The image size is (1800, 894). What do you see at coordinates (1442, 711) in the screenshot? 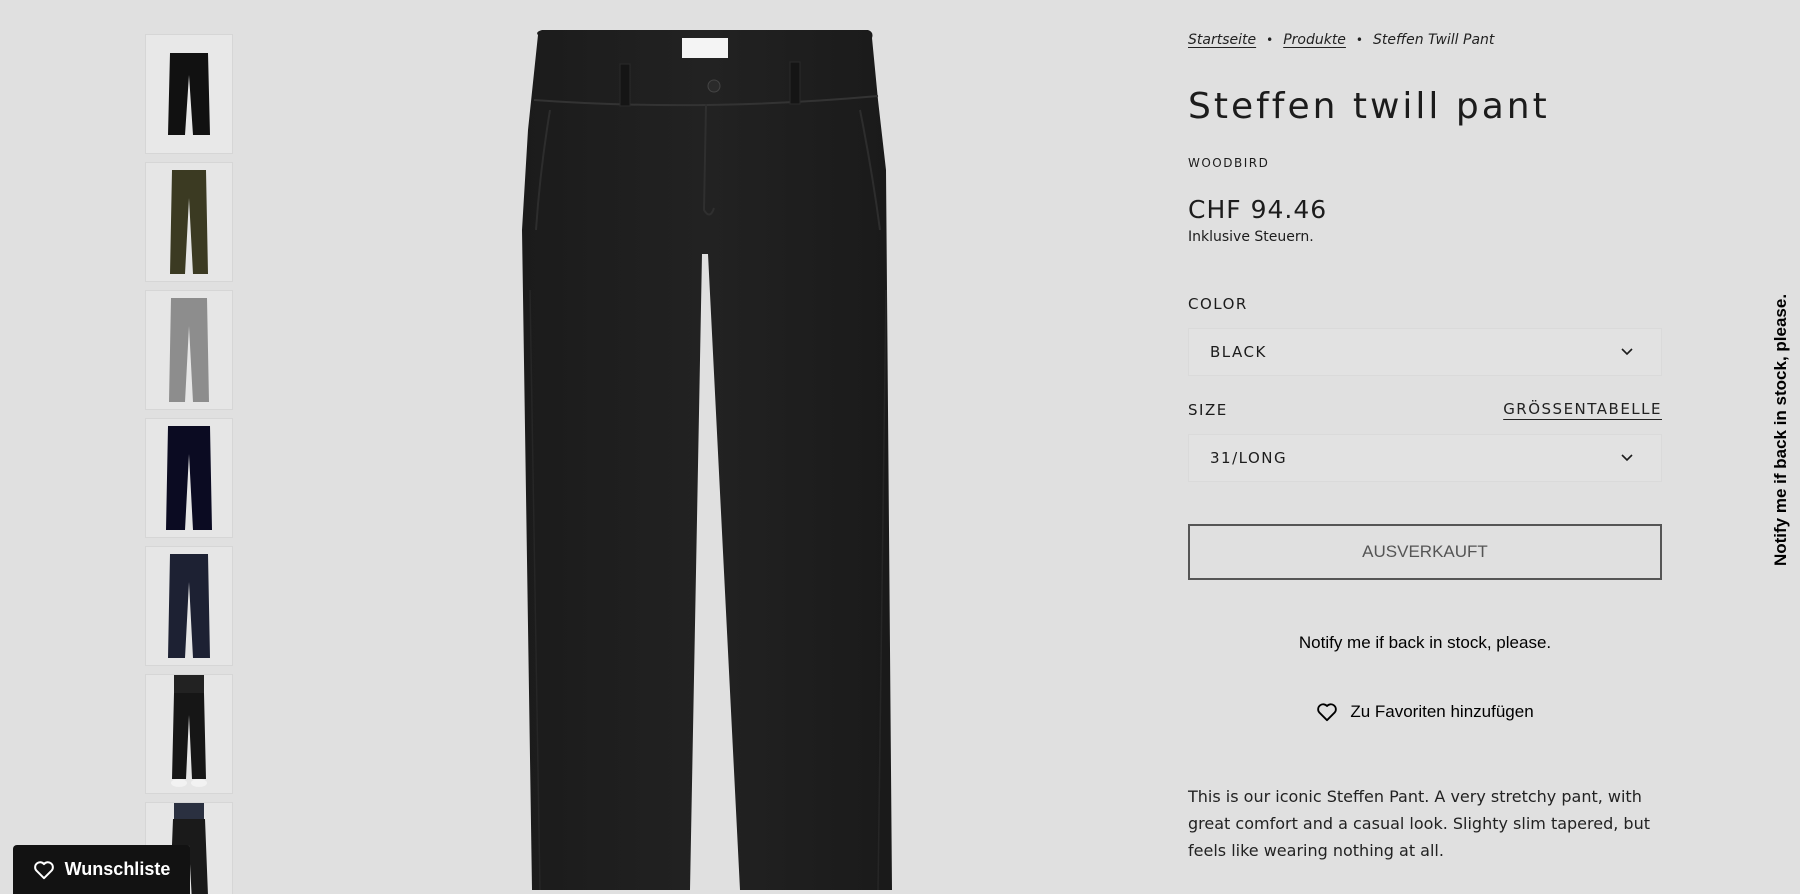
I see `add-to-favorites-label: Zu Favoriten hinzufügen` at bounding box center [1442, 711].